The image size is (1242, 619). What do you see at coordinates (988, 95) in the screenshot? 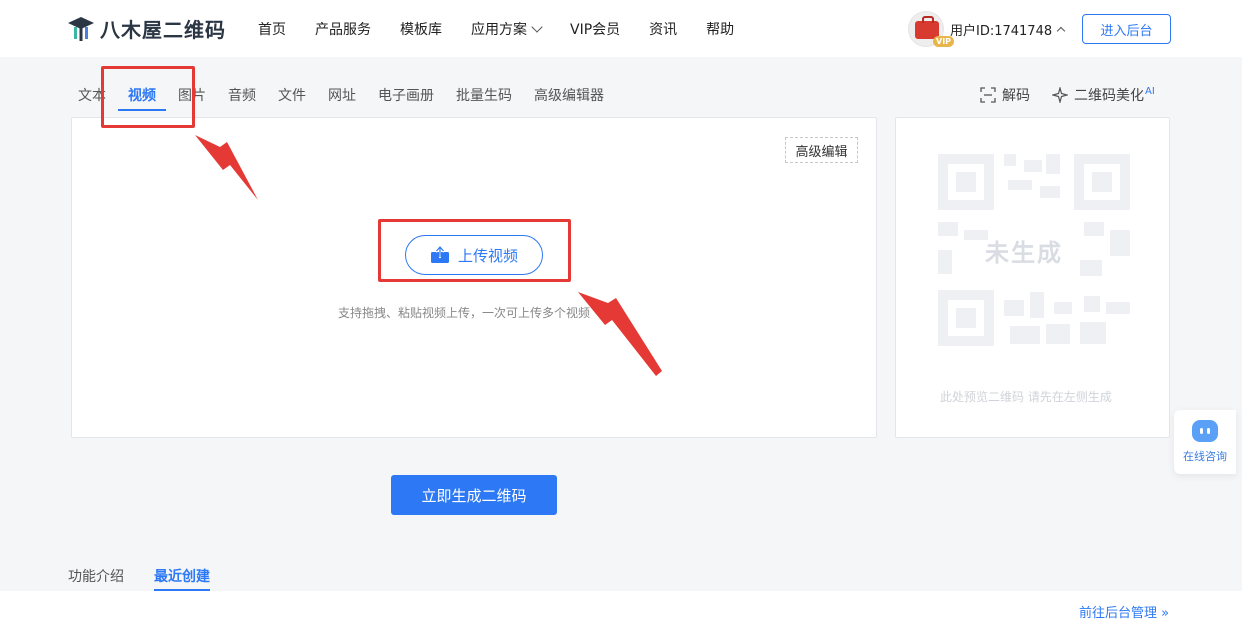
I see `scan-icon` at bounding box center [988, 95].